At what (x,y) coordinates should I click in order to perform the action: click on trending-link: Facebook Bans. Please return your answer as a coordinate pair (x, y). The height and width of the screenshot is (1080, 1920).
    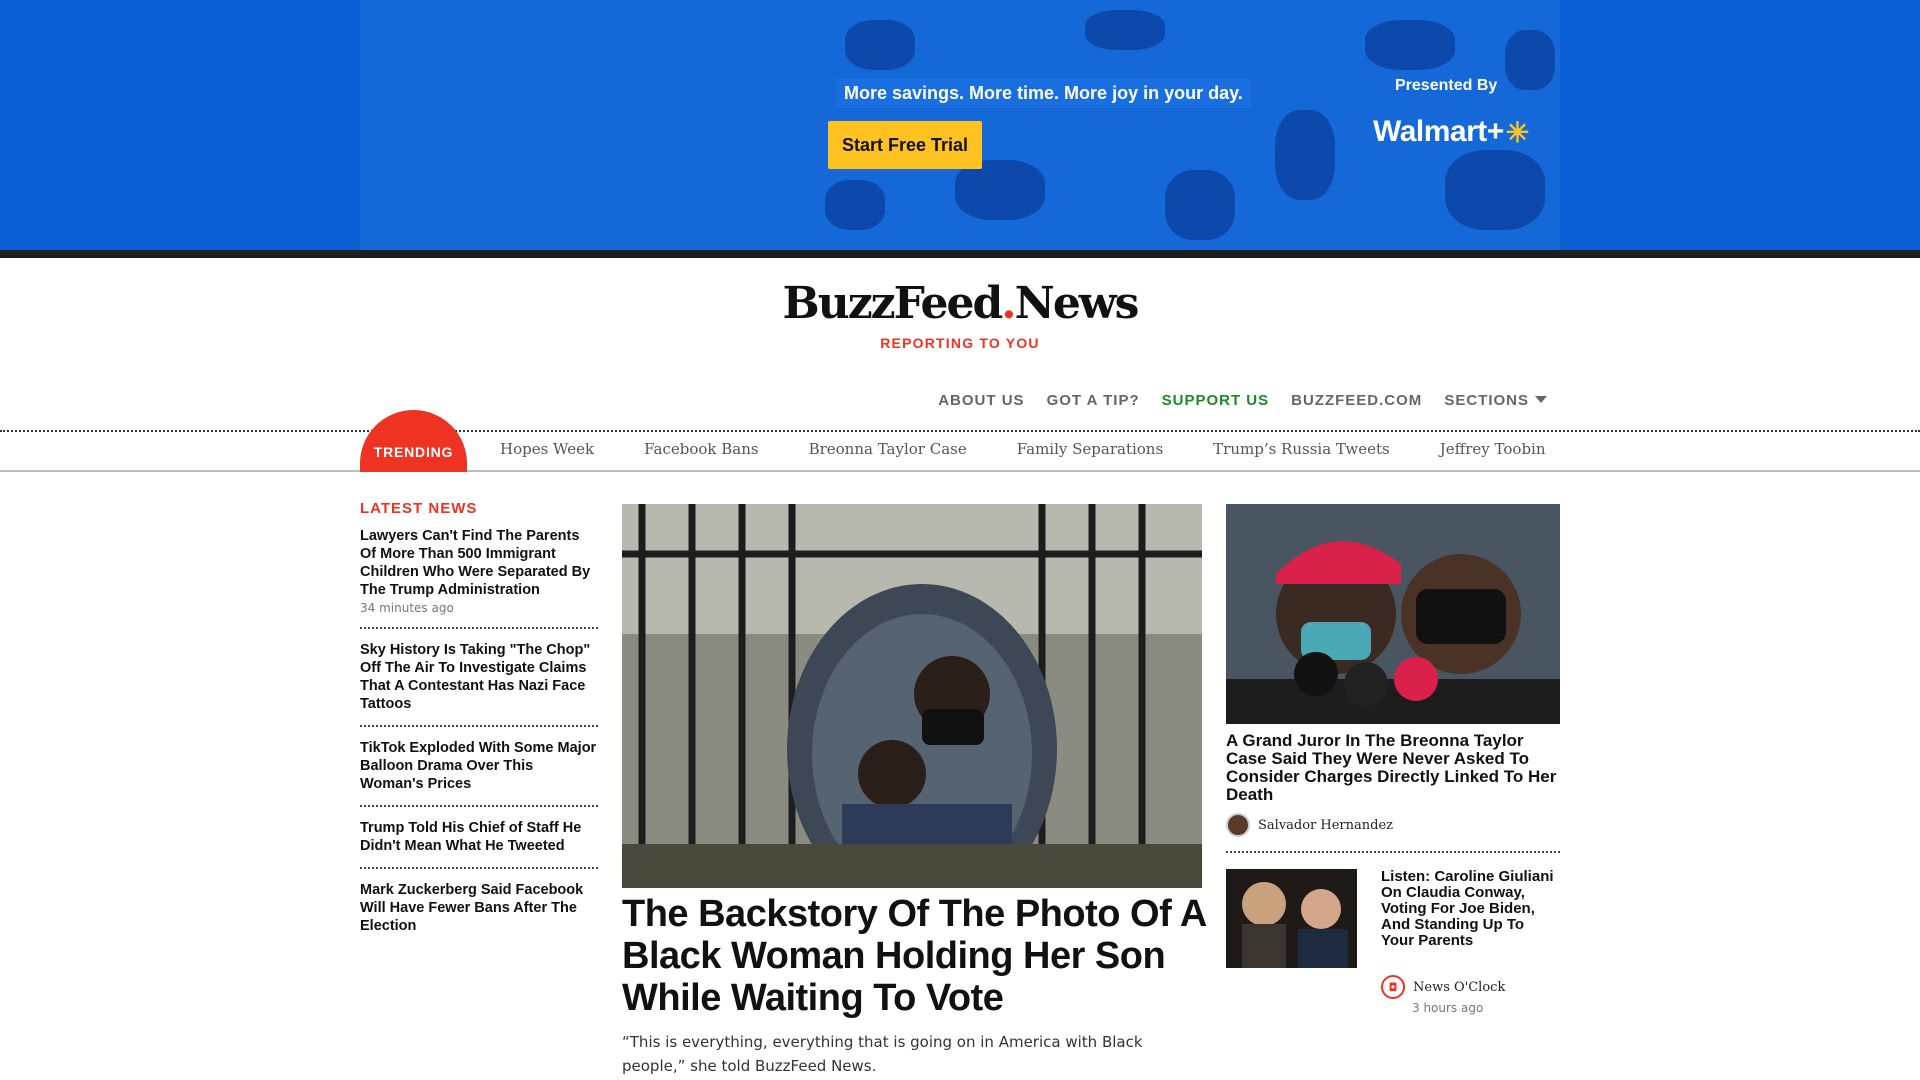
    Looking at the image, I should click on (701, 449).